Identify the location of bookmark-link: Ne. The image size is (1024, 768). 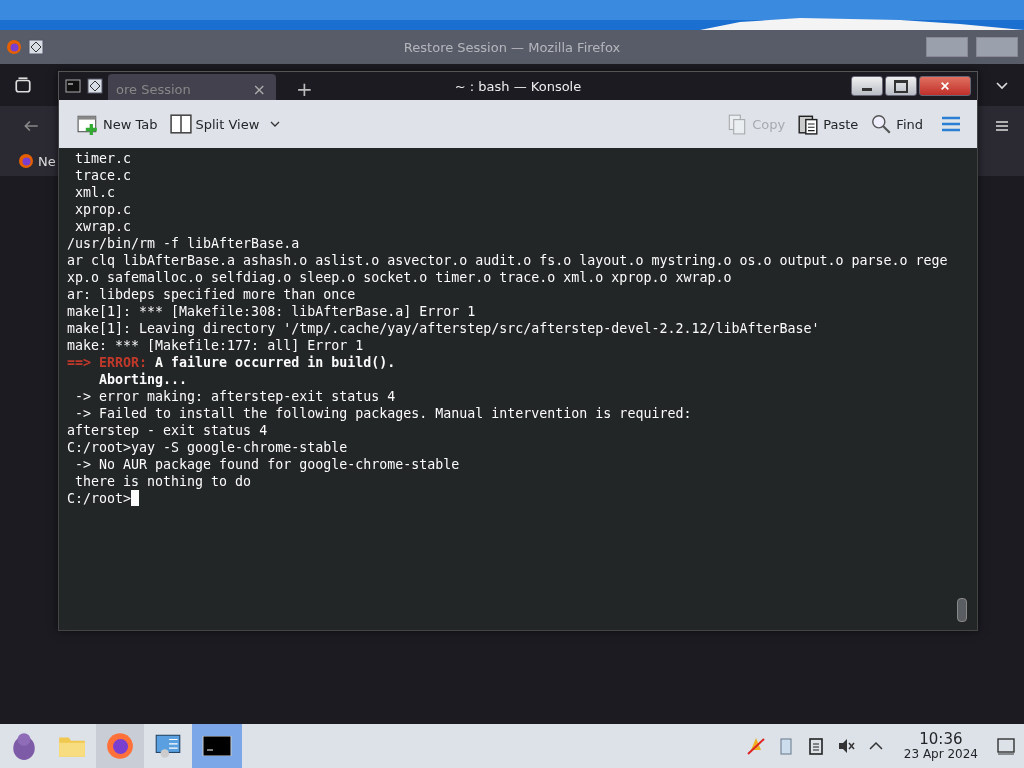
(37, 161).